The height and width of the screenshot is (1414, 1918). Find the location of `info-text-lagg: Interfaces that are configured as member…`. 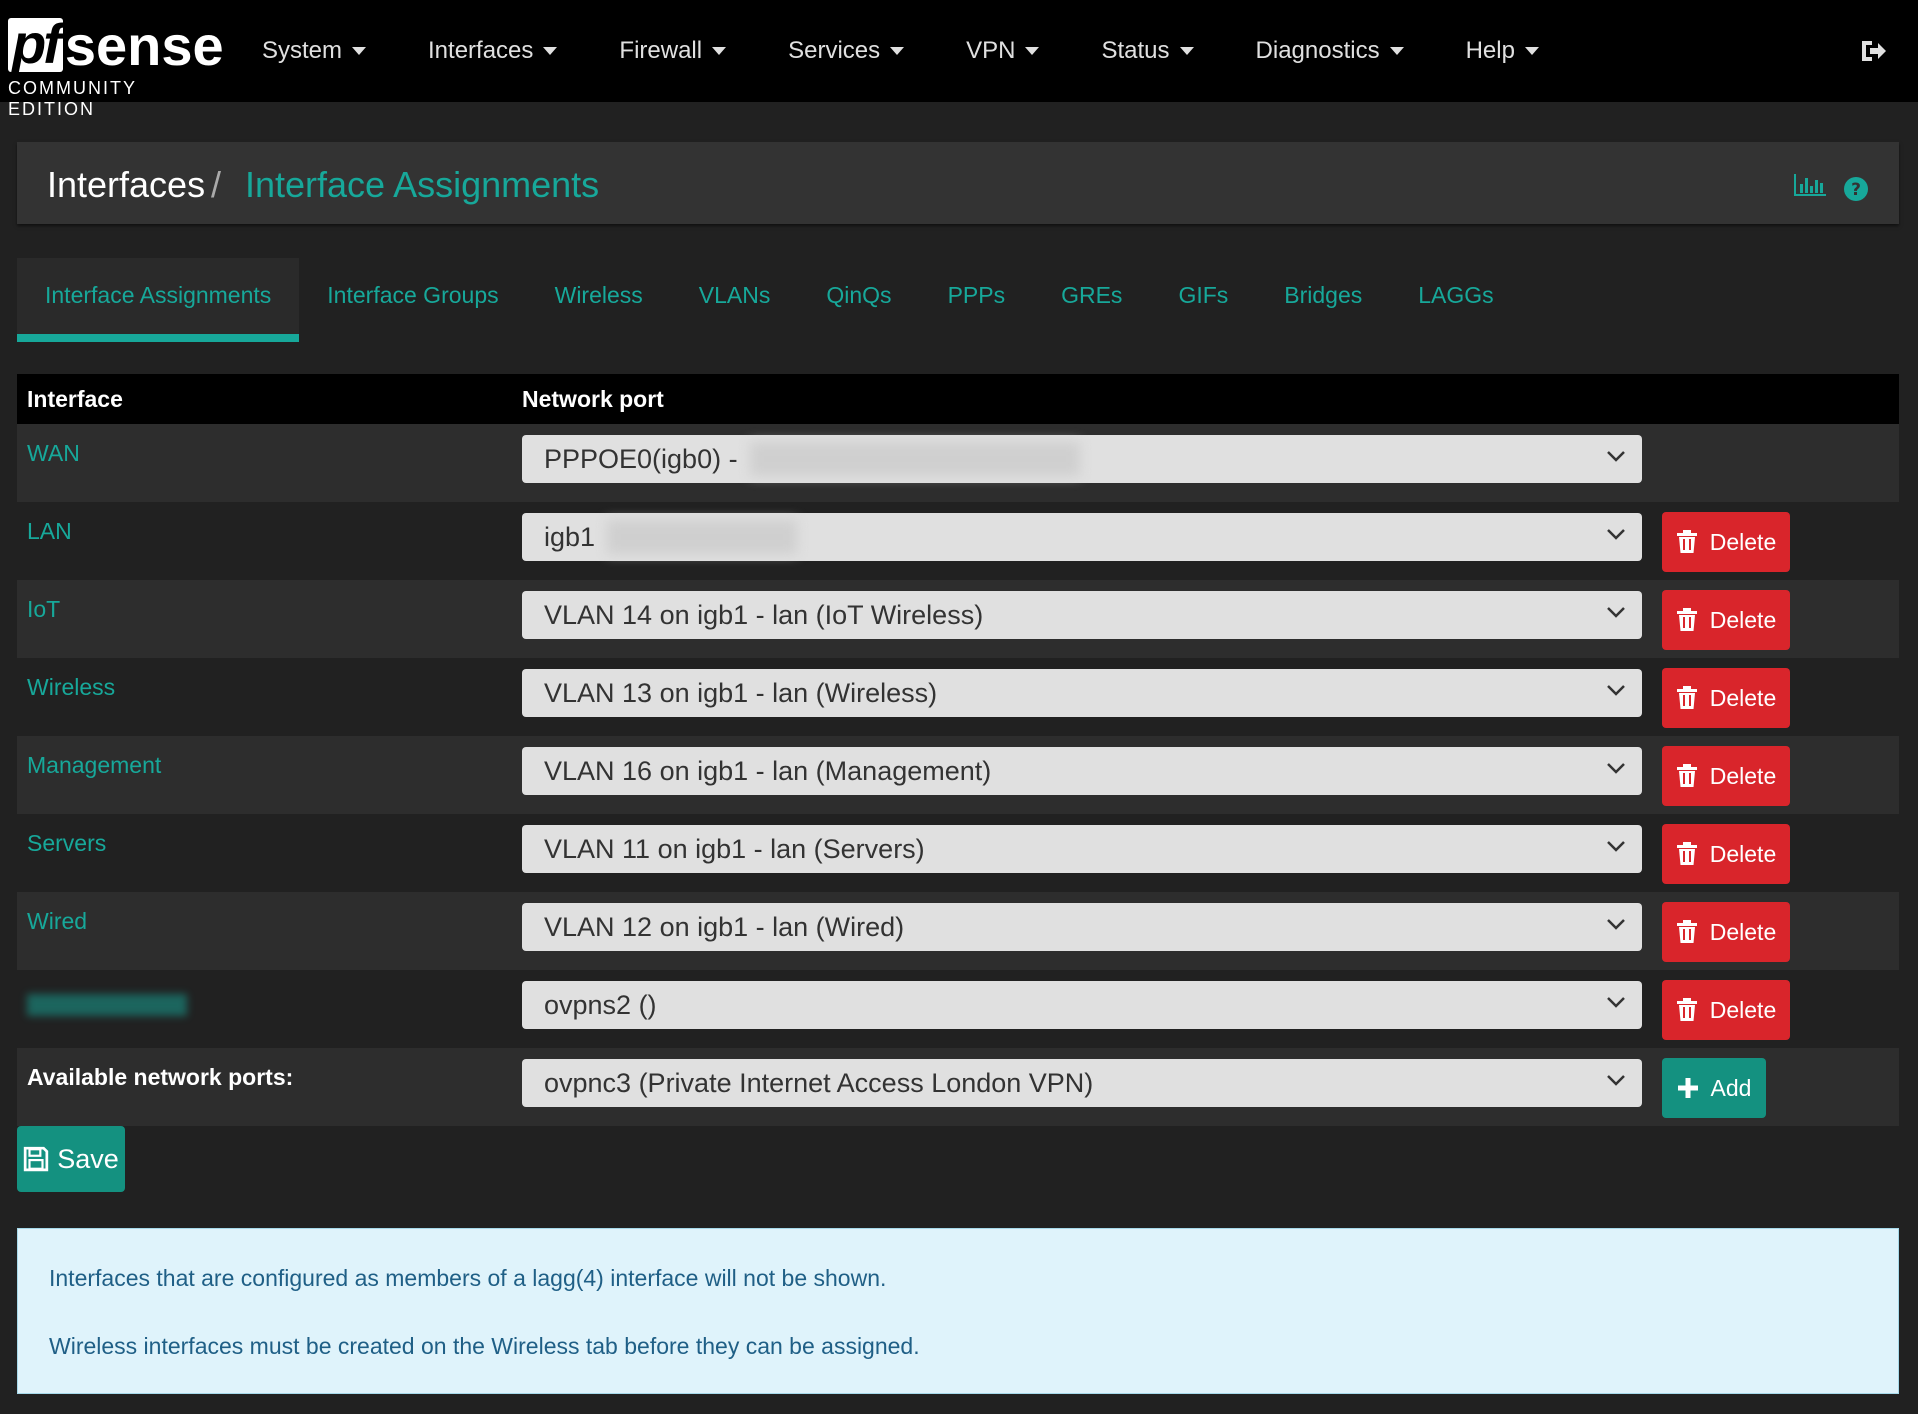

info-text-lagg: Interfaces that are configured as member… is located at coordinates (468, 1278).